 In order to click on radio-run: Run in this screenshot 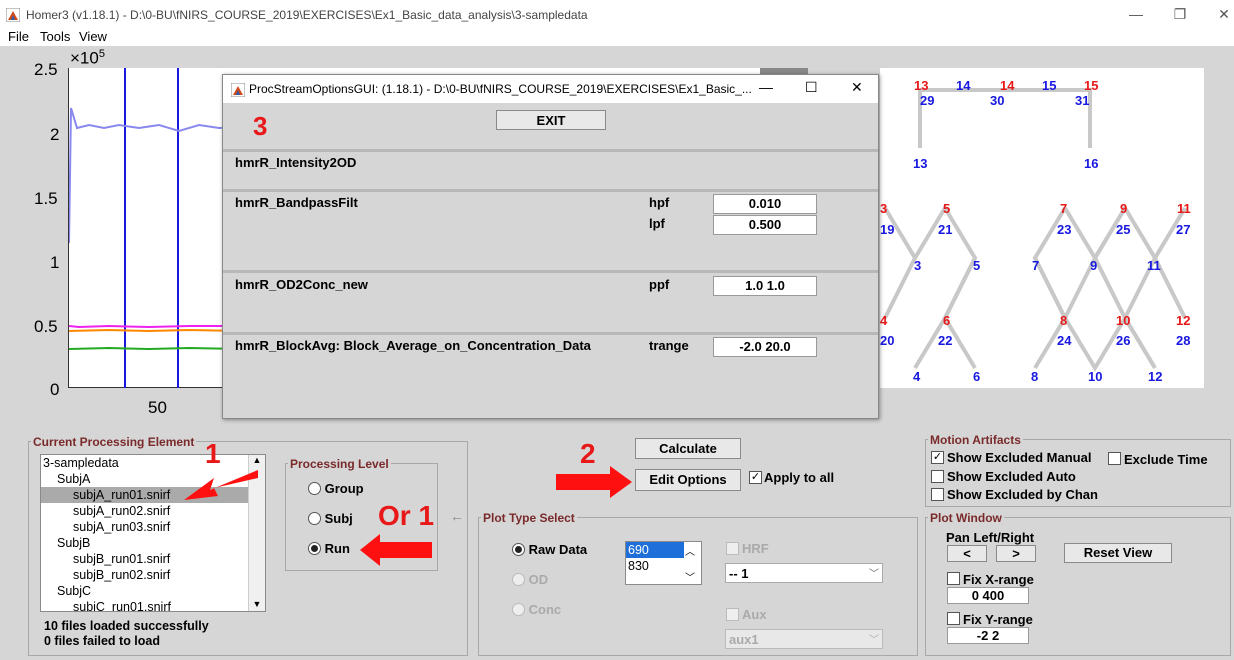, I will do `click(329, 549)`.